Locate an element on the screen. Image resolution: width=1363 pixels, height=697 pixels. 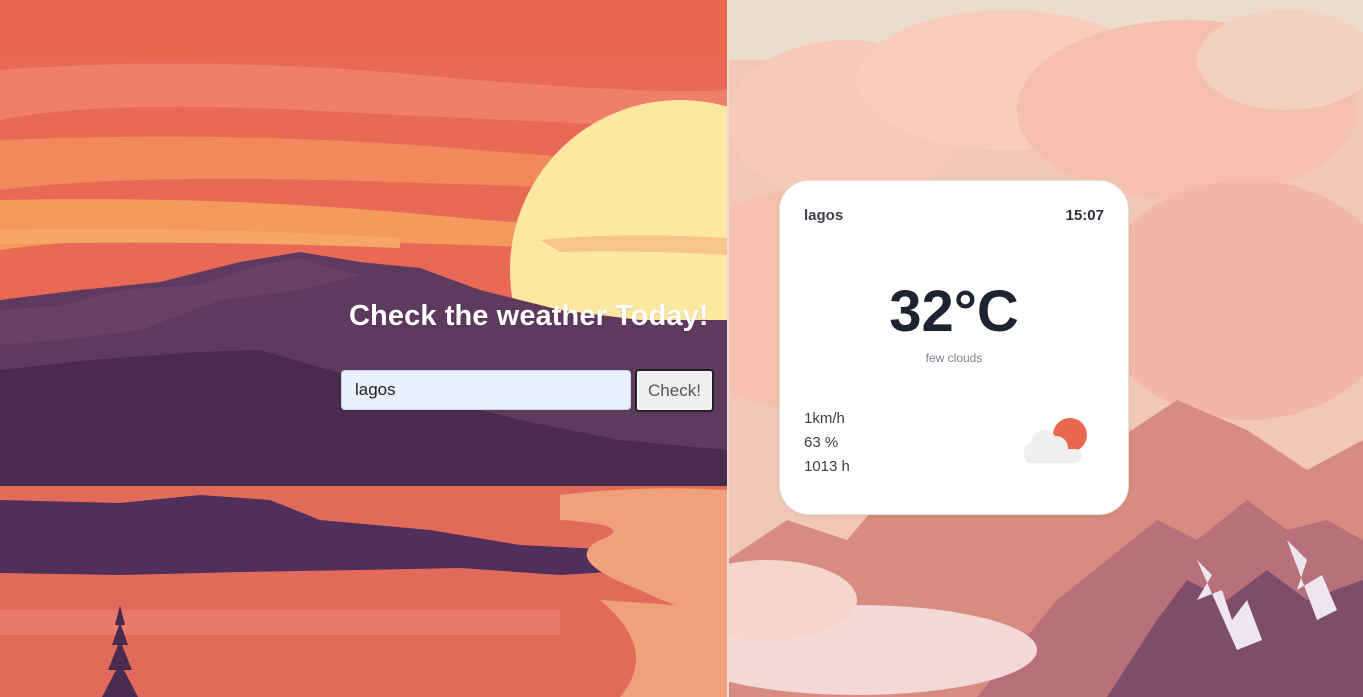
city-name: lagos is located at coordinates (824, 215).